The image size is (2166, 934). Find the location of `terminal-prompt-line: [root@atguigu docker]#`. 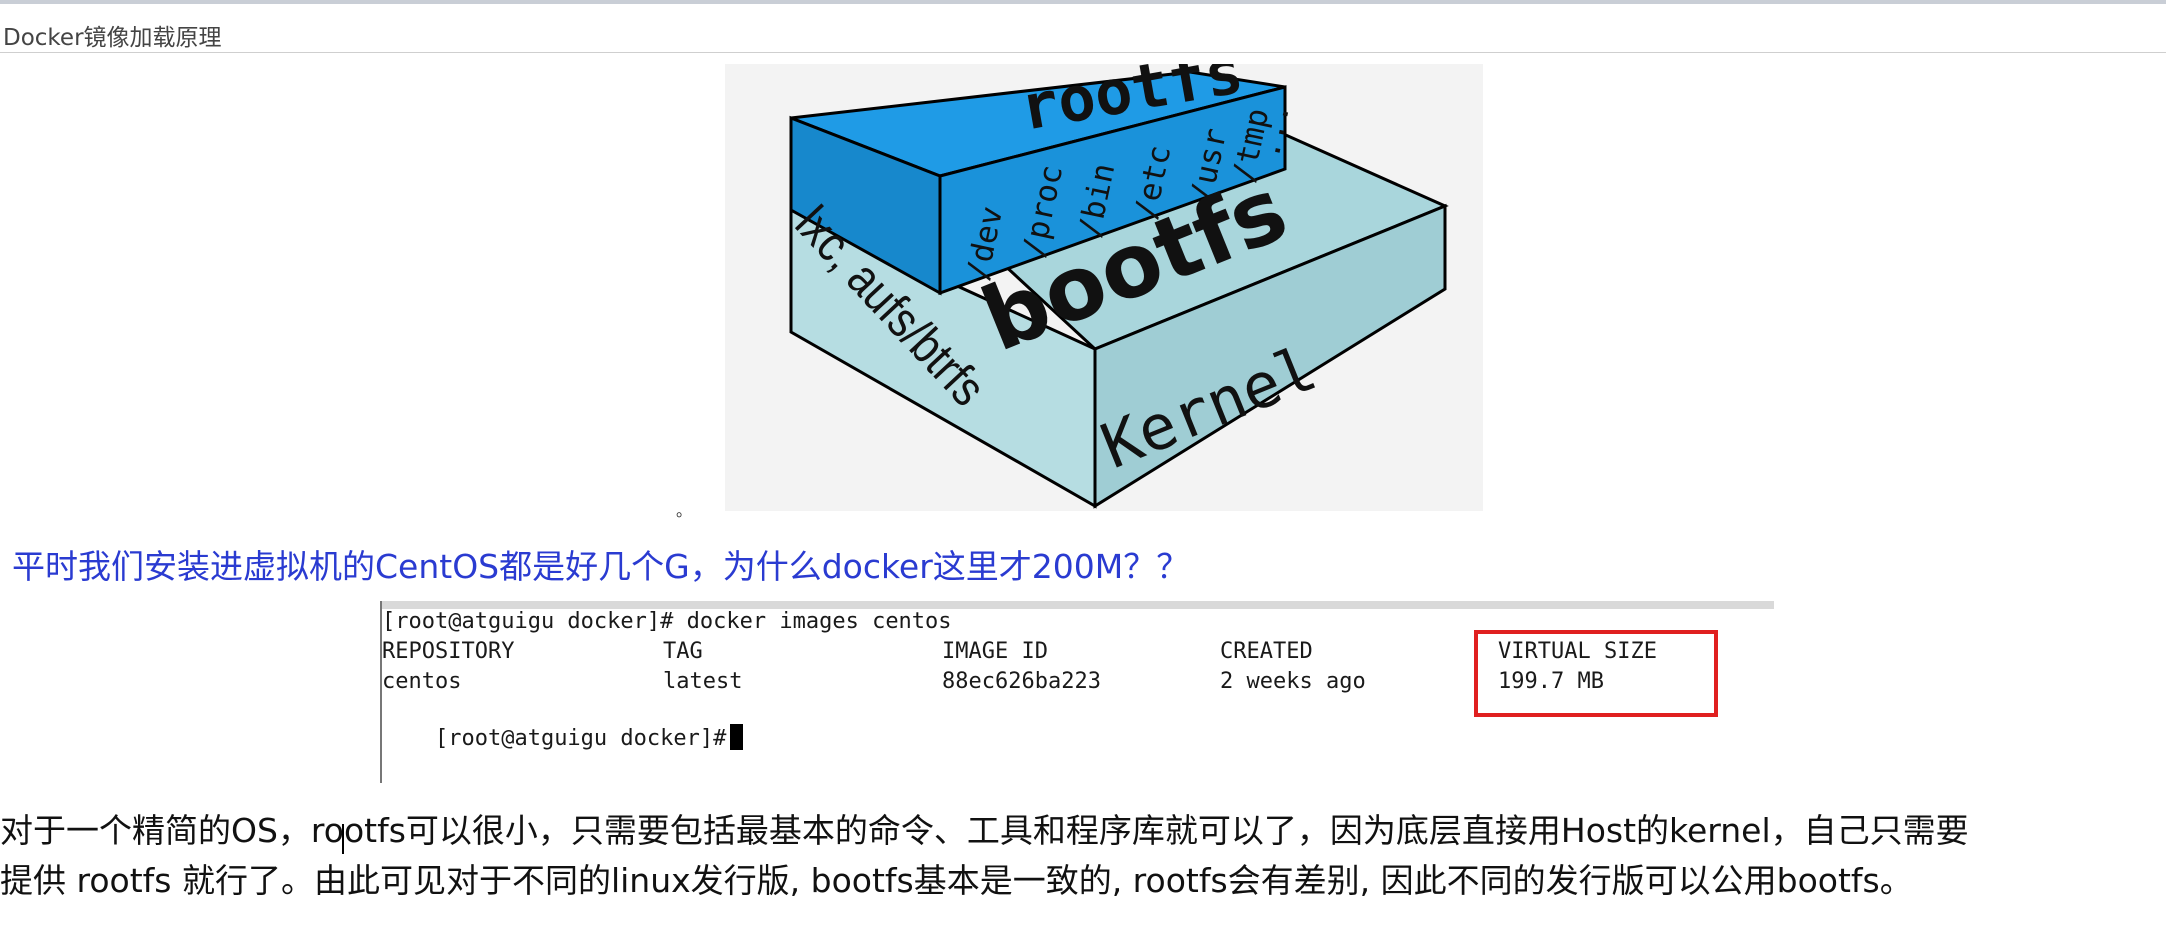

terminal-prompt-line: [root@atguigu docker]# is located at coordinates (563, 737).